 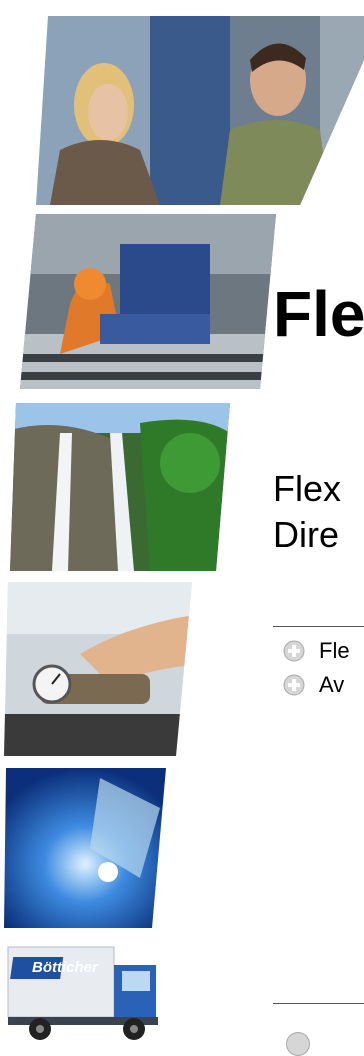 I want to click on bullet-text-1: Fle, so click(x=334, y=650).